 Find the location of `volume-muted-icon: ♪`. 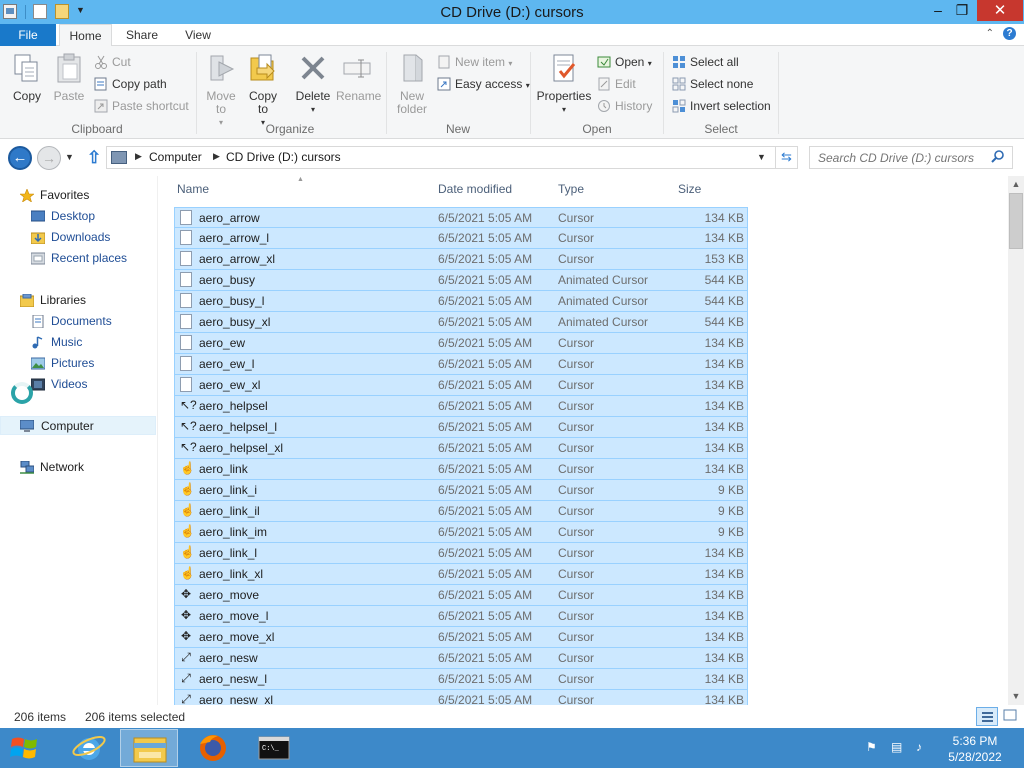

volume-muted-icon: ♪ is located at coordinates (923, 747).